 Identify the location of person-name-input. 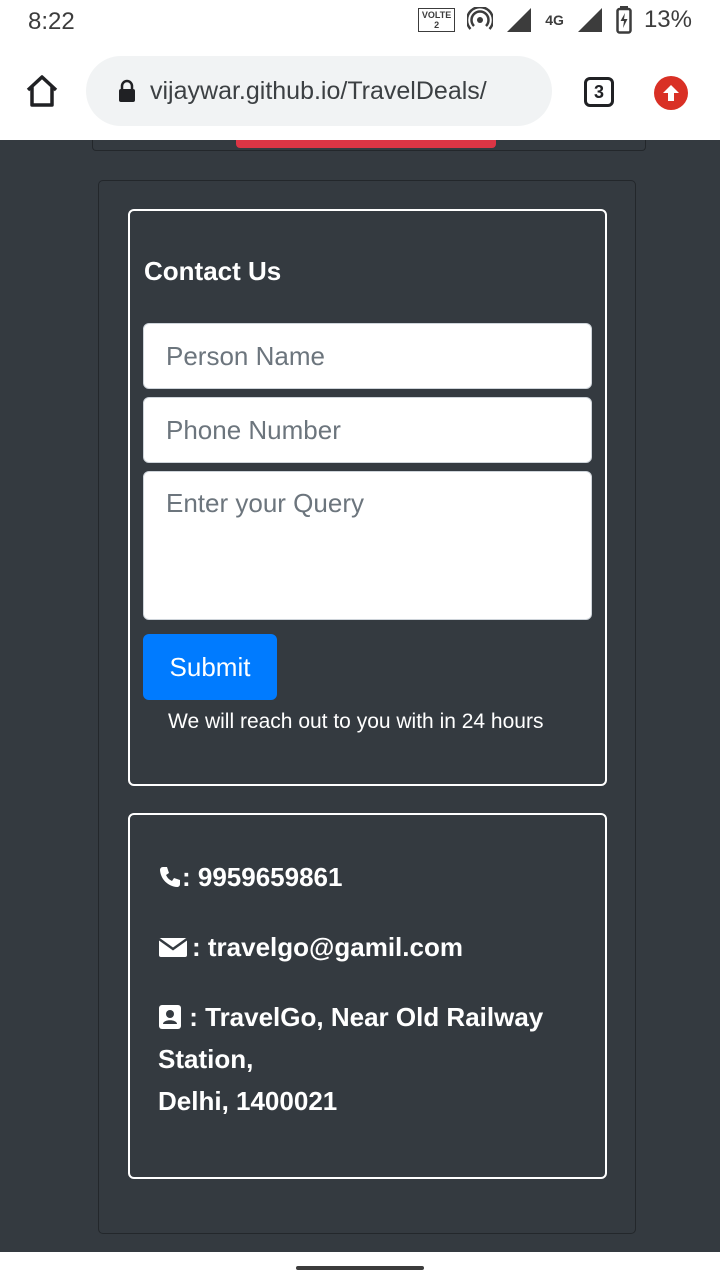
(367, 356).